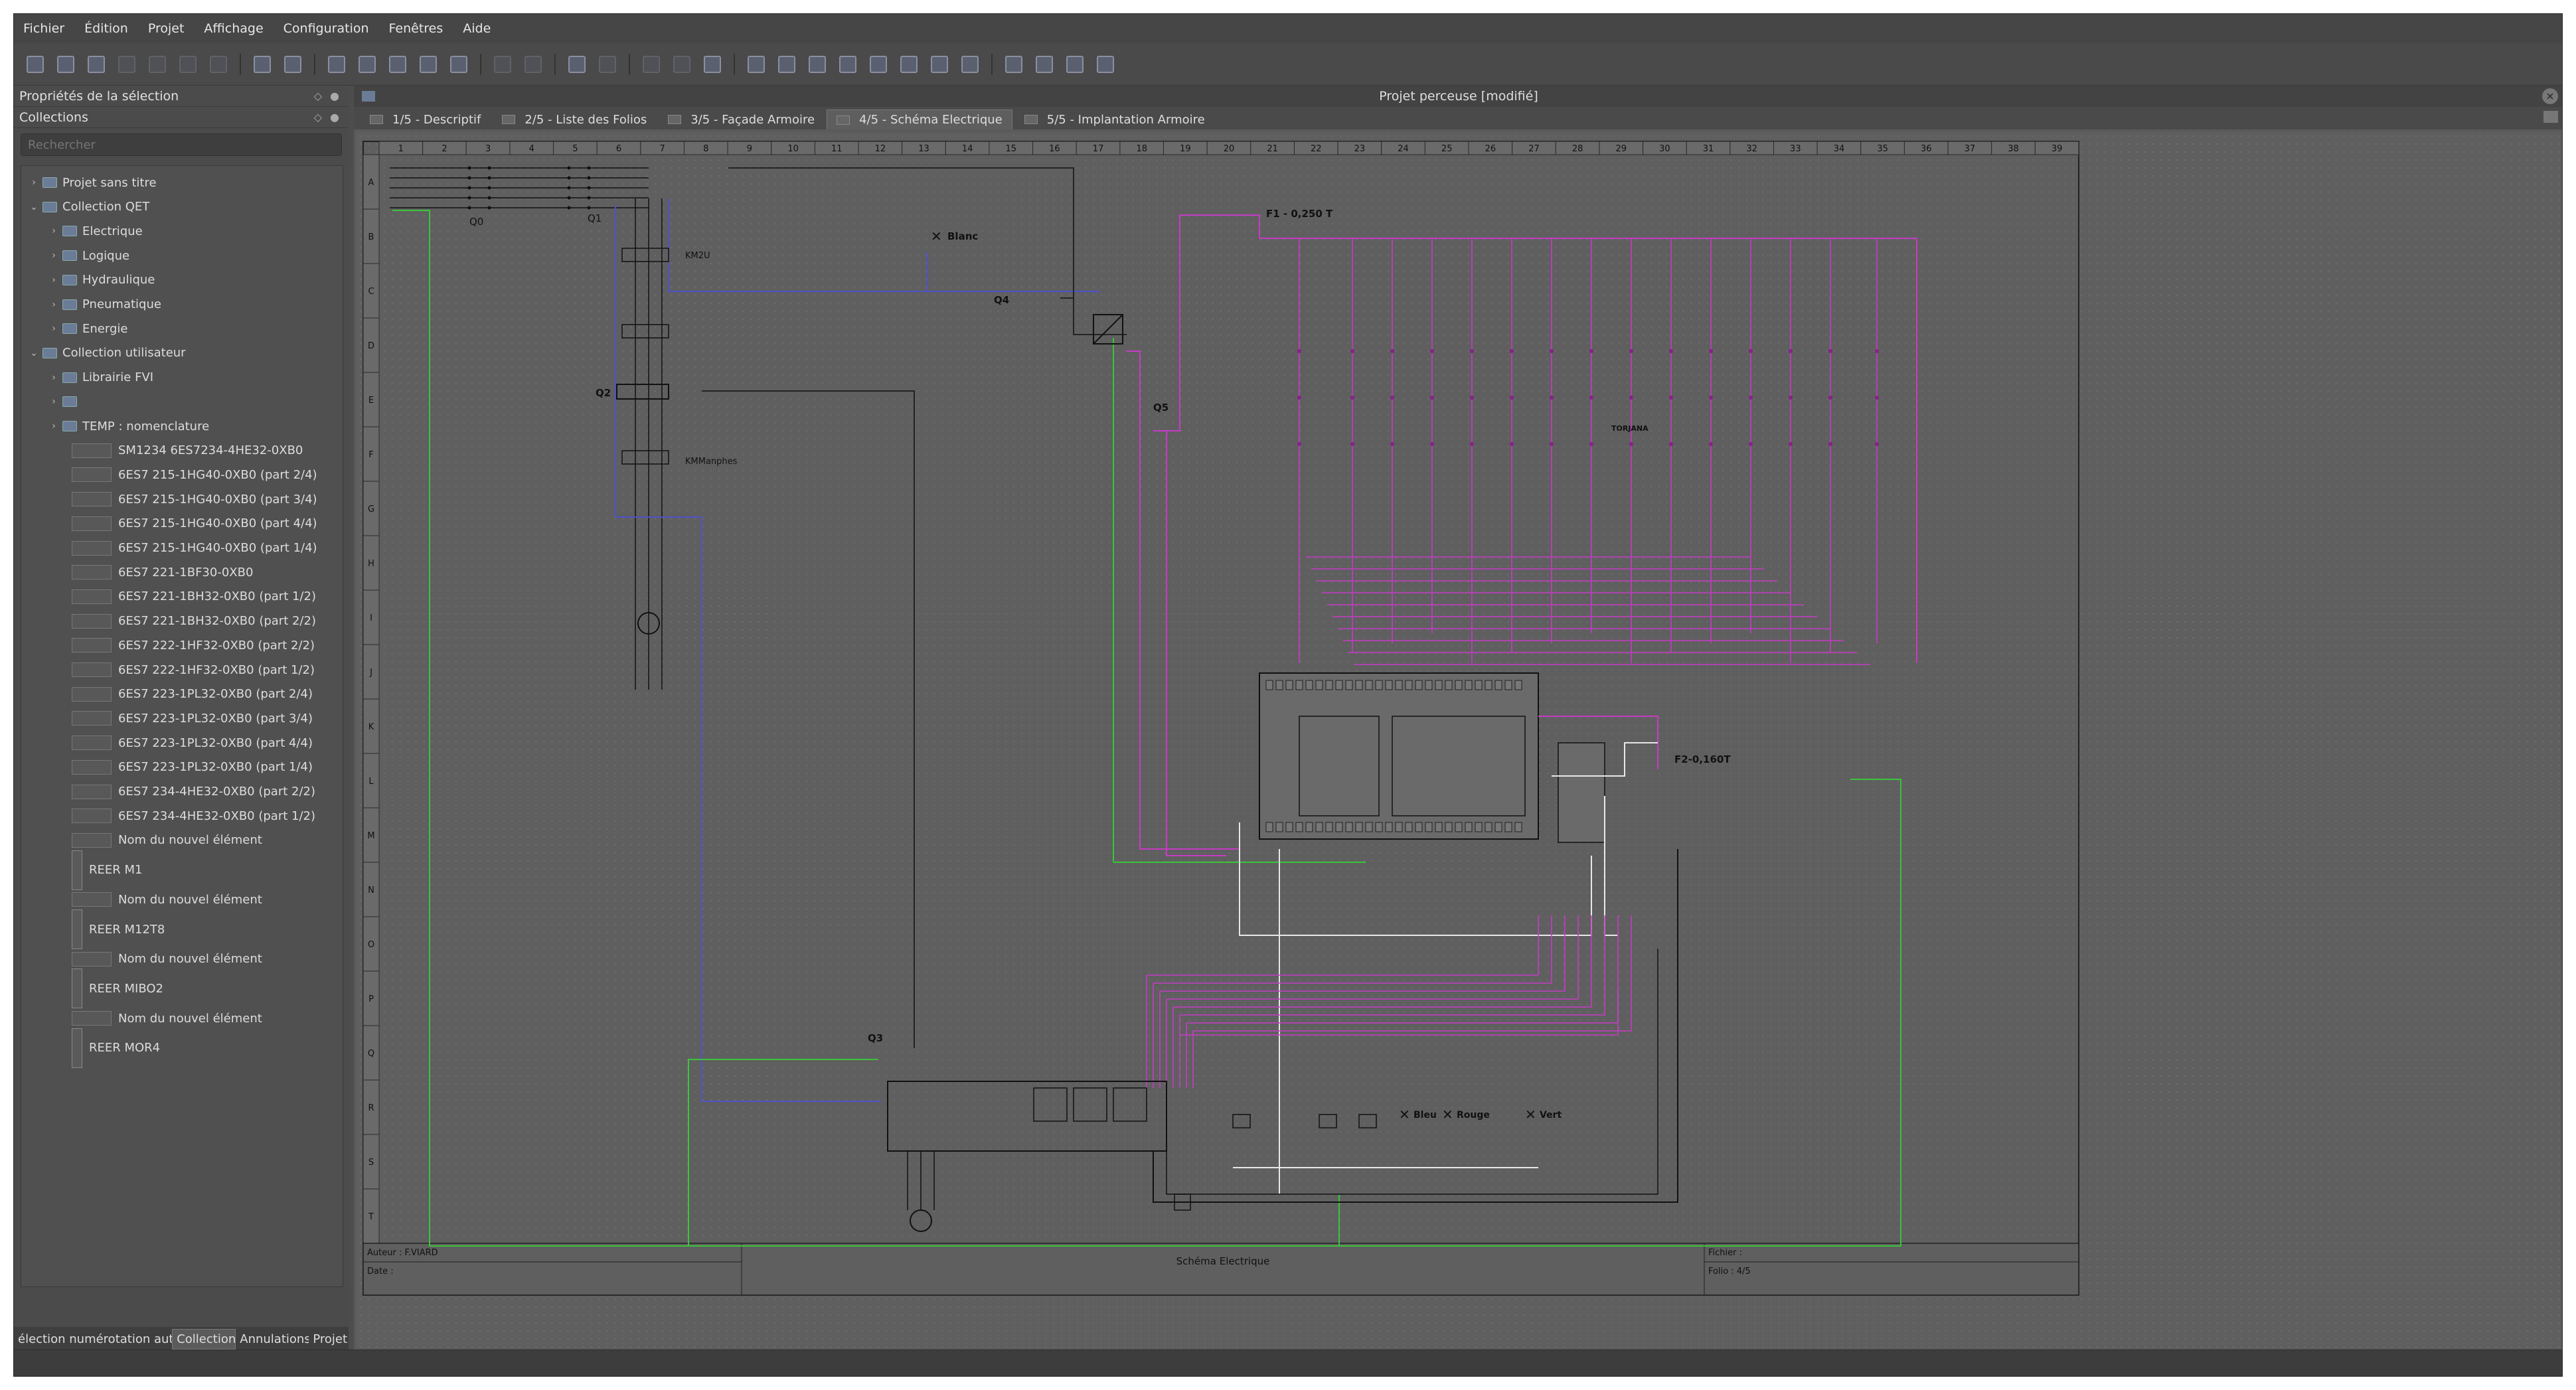 This screenshot has height=1390, width=2576. I want to click on collection-tree-item: 6ES7 222-1HF32-0XB0 (part 1/2), so click(192, 669).